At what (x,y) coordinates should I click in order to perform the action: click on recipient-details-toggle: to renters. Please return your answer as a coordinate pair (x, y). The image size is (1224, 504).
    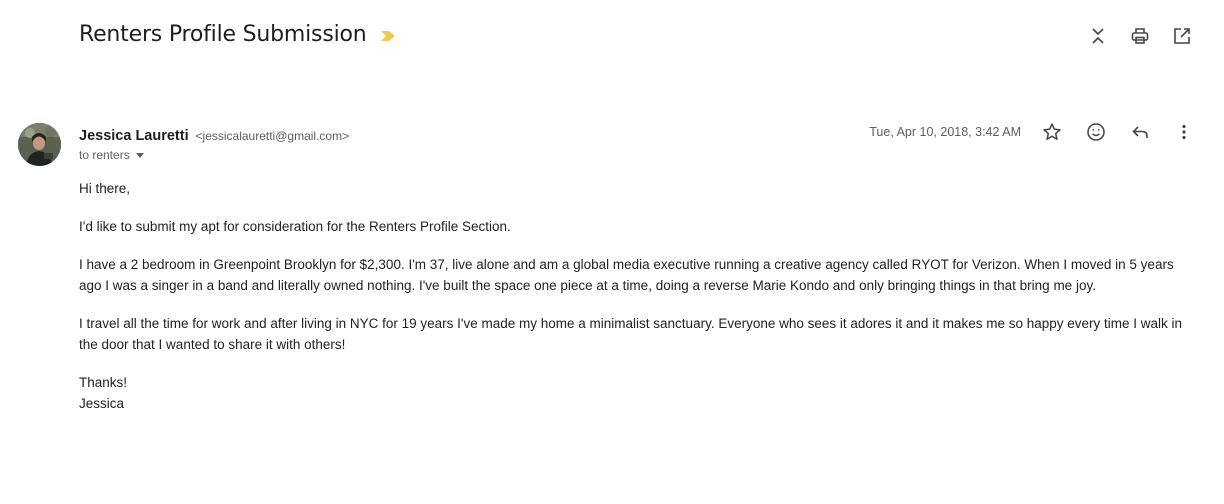
    Looking at the image, I should click on (214, 155).